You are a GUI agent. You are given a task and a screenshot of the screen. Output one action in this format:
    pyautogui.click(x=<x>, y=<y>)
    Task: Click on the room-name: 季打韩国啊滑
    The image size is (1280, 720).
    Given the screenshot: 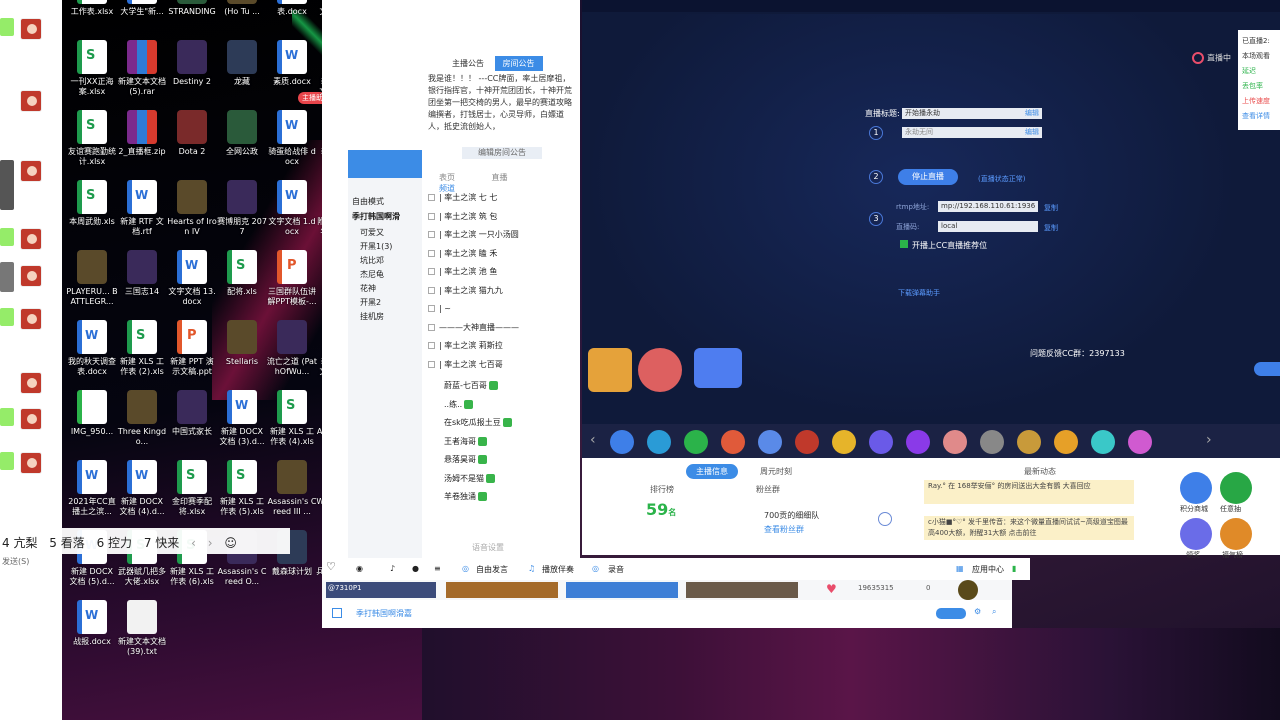 What is the action you would take?
    pyautogui.click(x=385, y=216)
    